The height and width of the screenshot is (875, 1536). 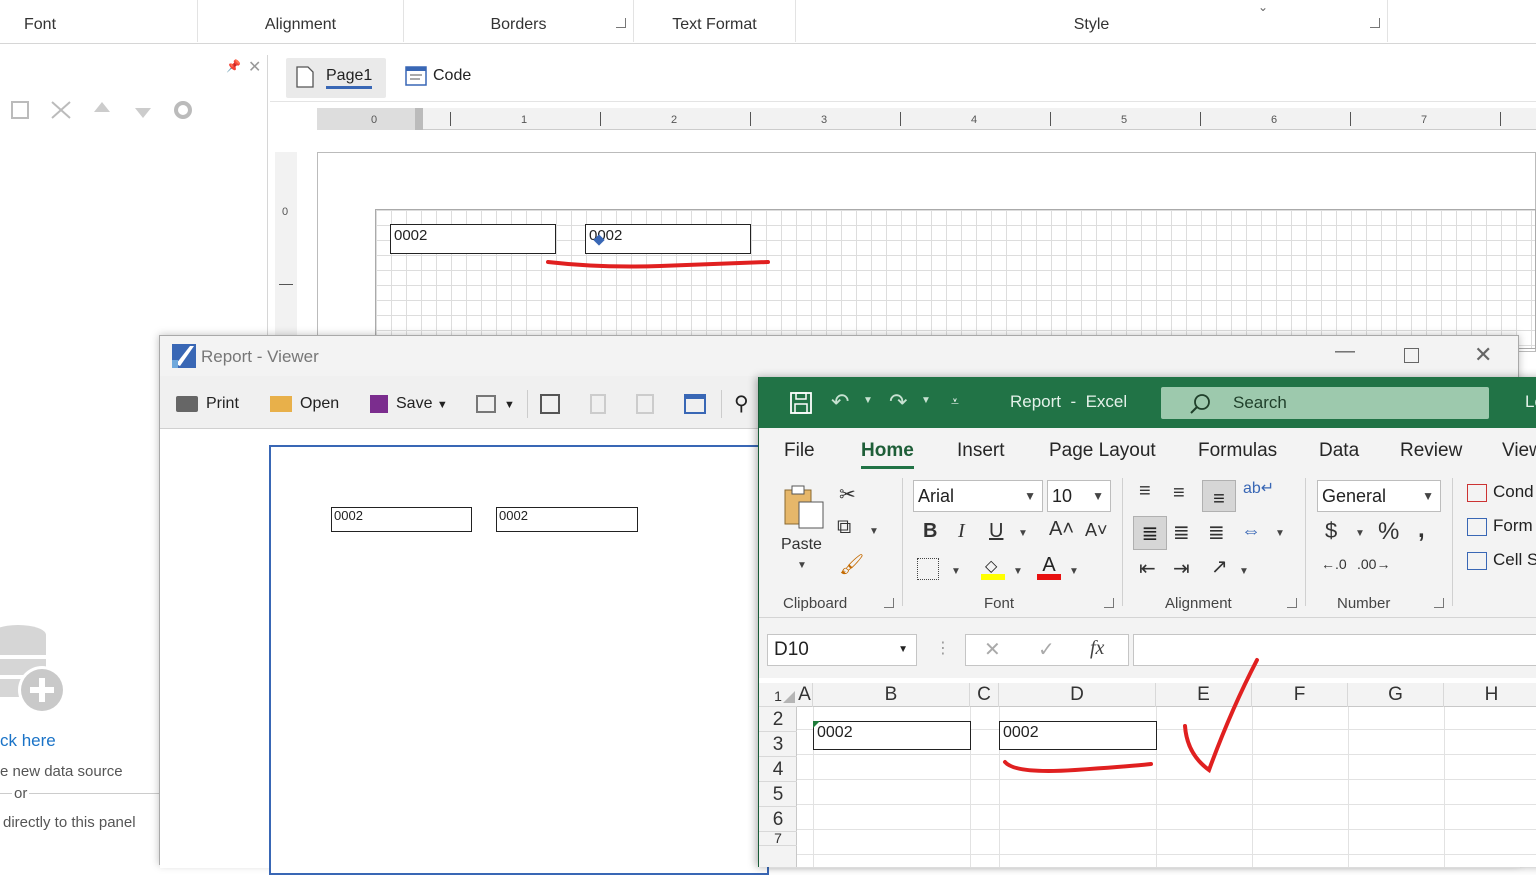 What do you see at coordinates (495, 404) in the screenshot?
I see `send-button: ▼` at bounding box center [495, 404].